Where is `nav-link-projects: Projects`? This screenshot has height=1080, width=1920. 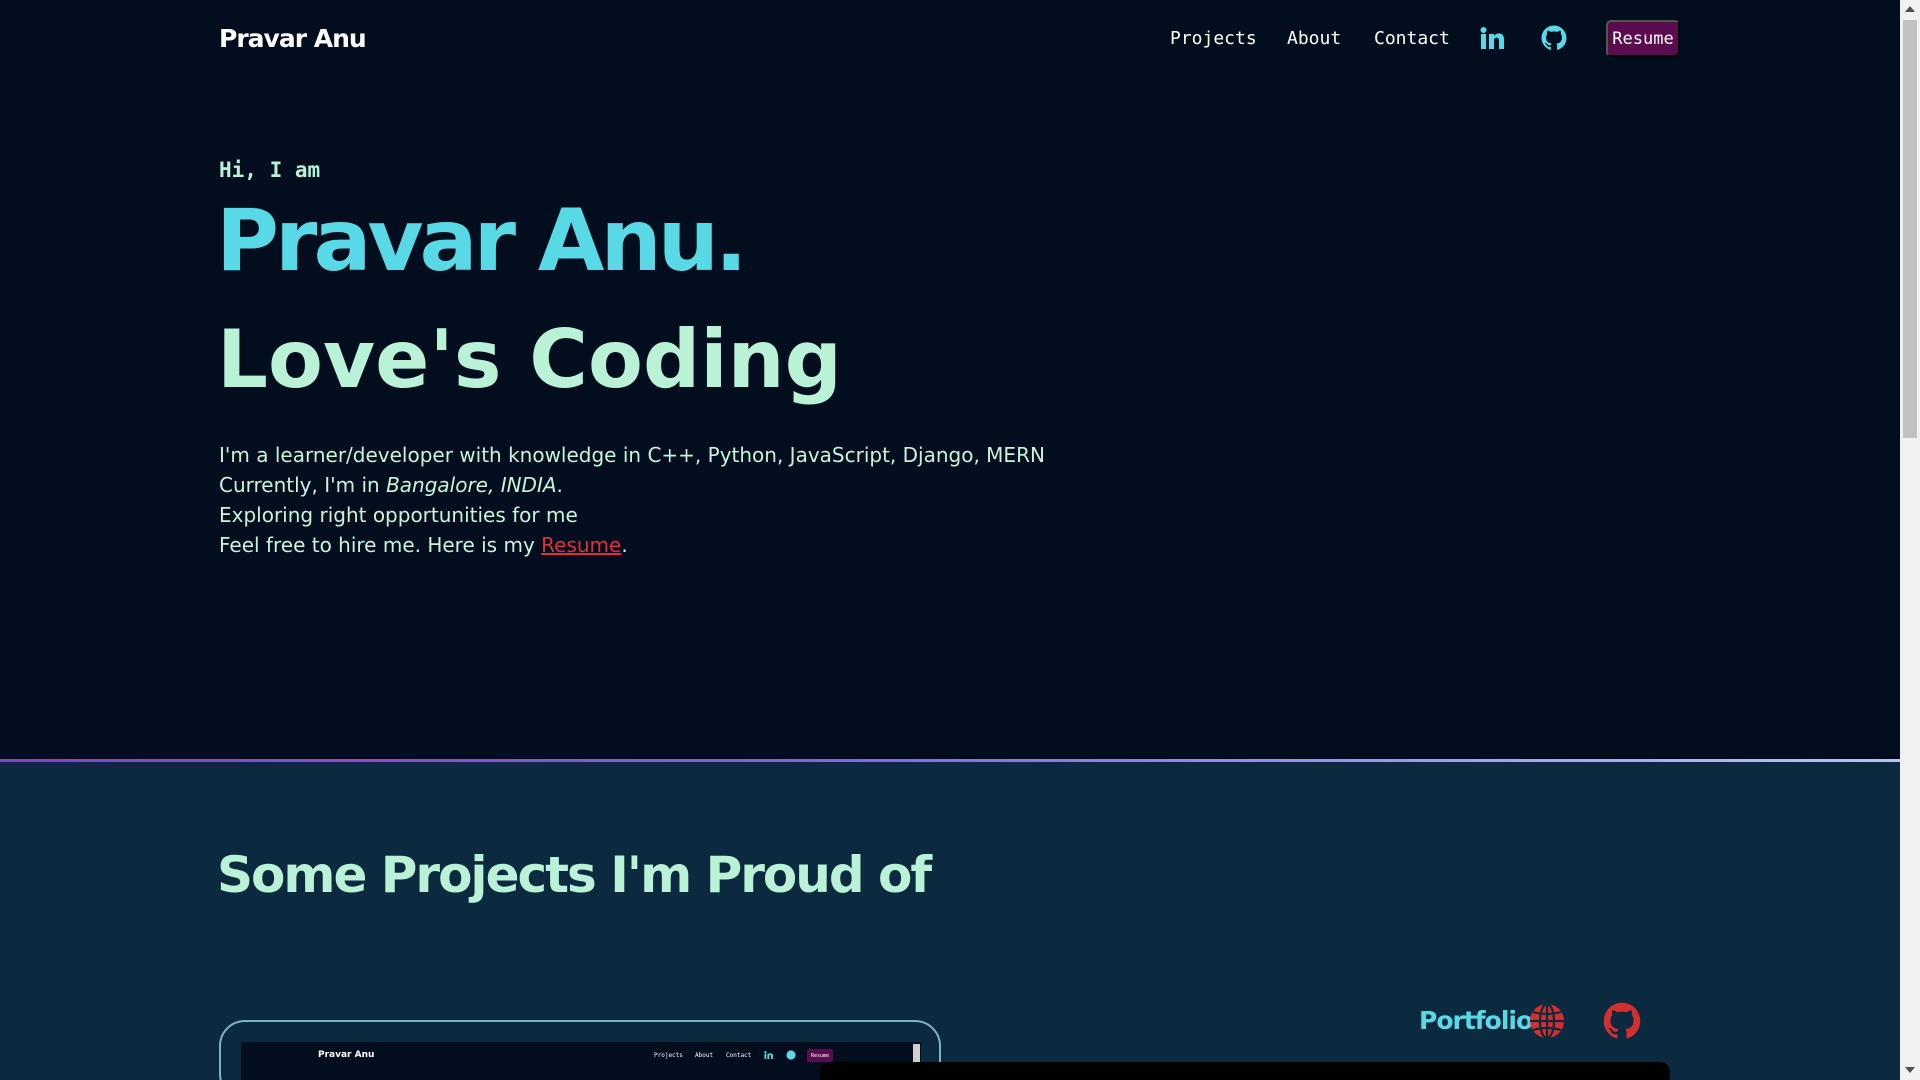
nav-link-projects: Projects is located at coordinates (1213, 38).